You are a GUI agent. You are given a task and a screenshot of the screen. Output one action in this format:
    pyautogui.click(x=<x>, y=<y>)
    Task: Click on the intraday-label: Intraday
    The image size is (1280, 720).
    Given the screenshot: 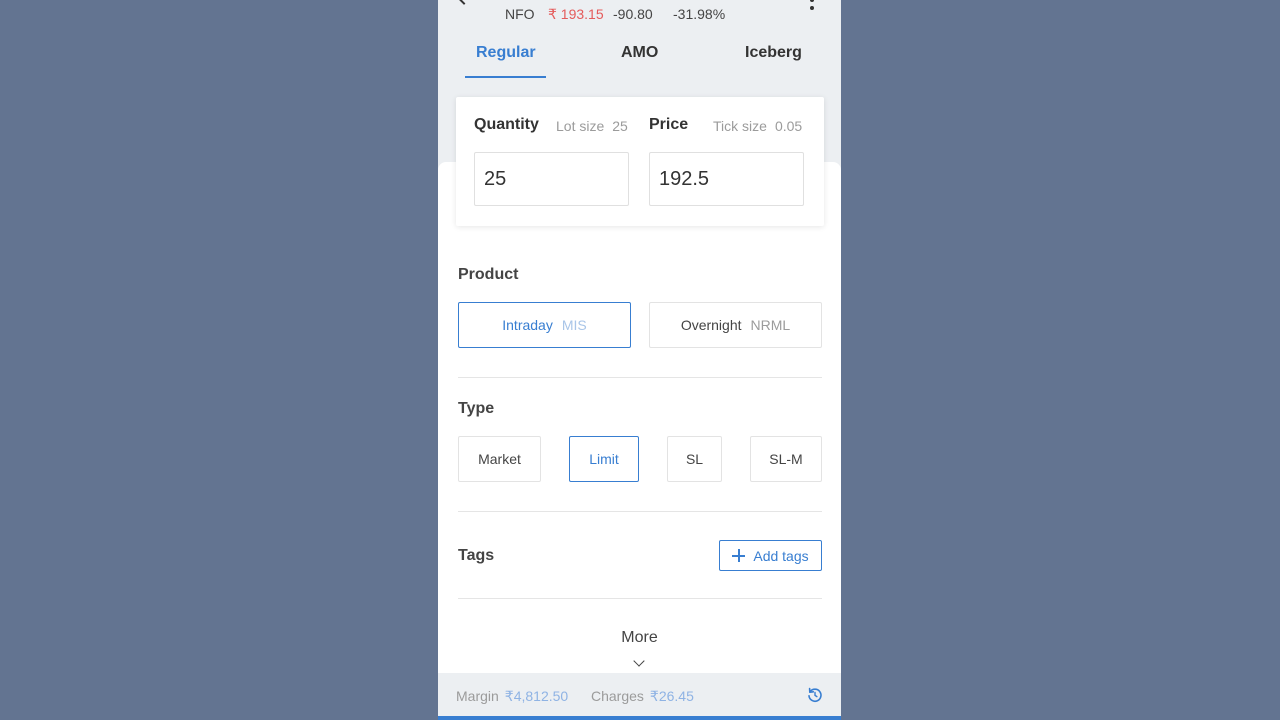 What is the action you would take?
    pyautogui.click(x=527, y=325)
    